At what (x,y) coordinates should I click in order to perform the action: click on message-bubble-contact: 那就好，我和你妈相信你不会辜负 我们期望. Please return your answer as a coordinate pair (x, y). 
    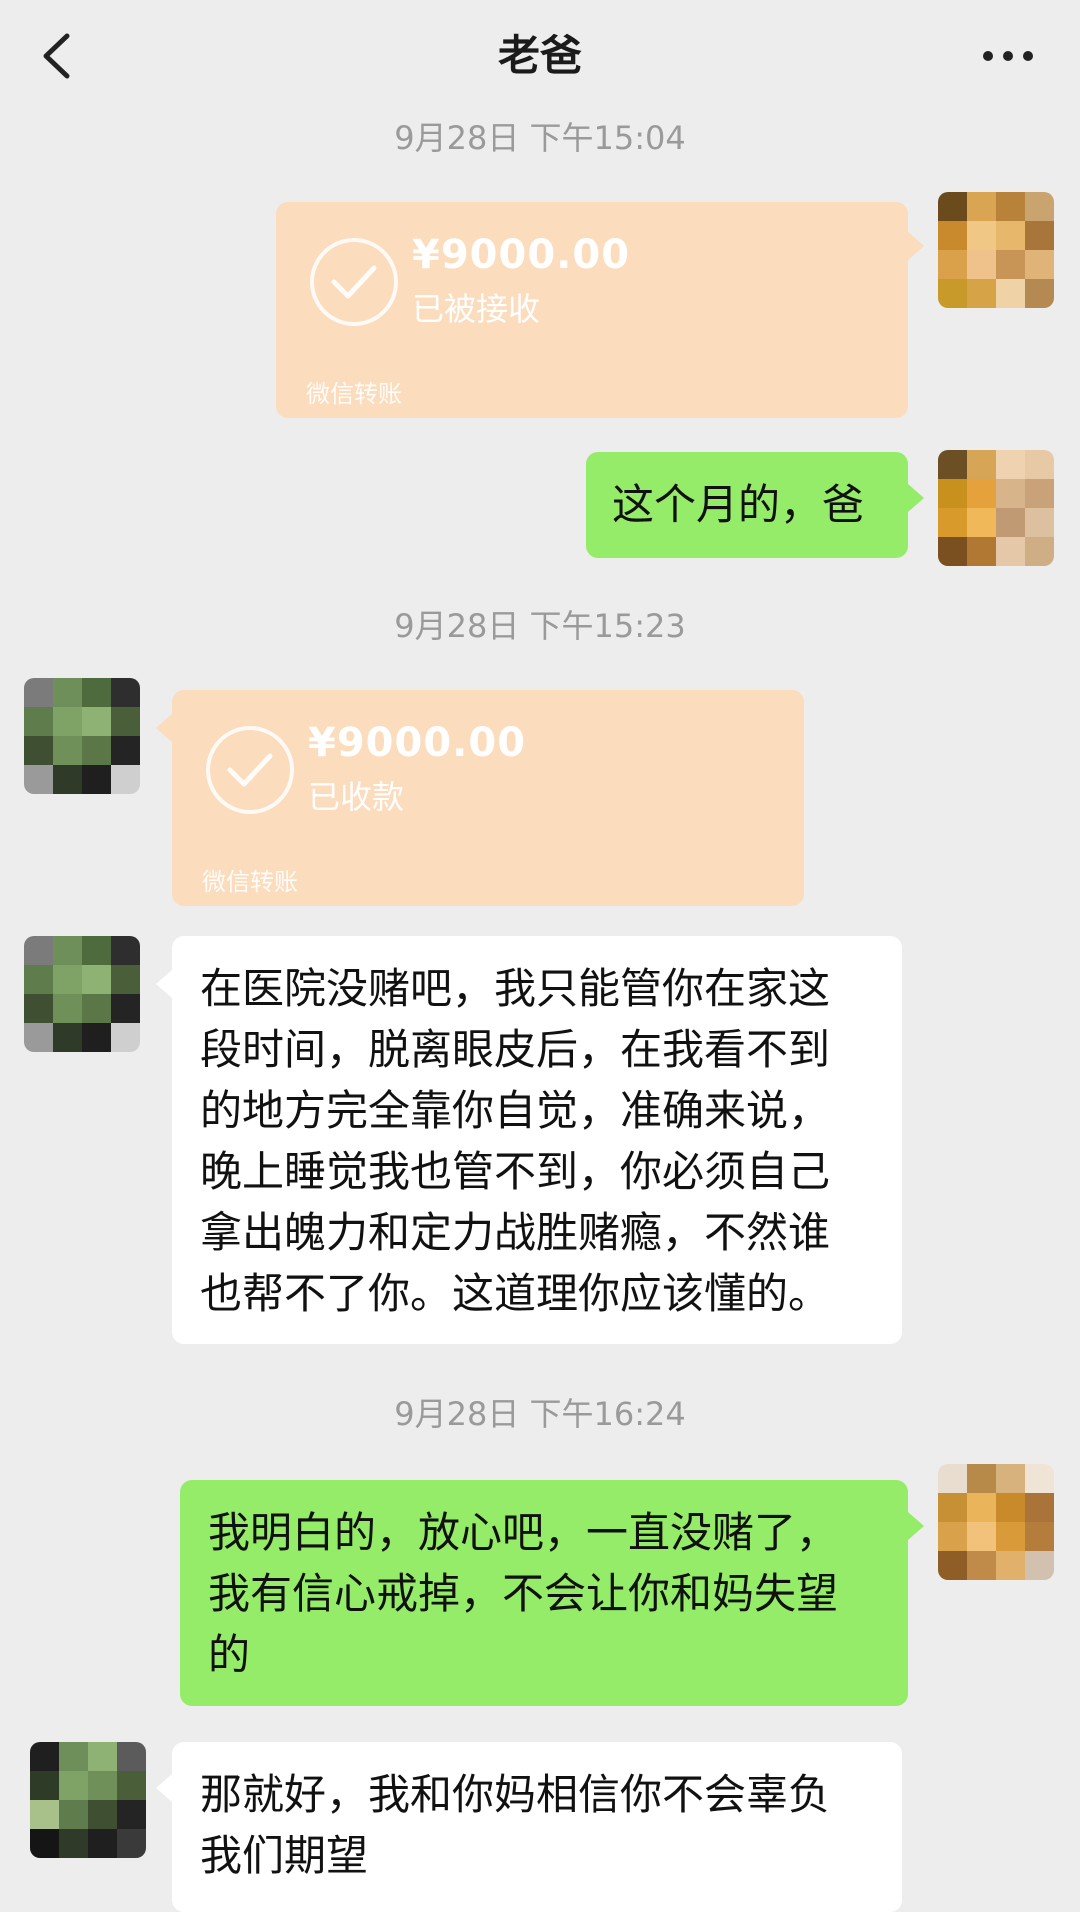
    Looking at the image, I should click on (537, 1827).